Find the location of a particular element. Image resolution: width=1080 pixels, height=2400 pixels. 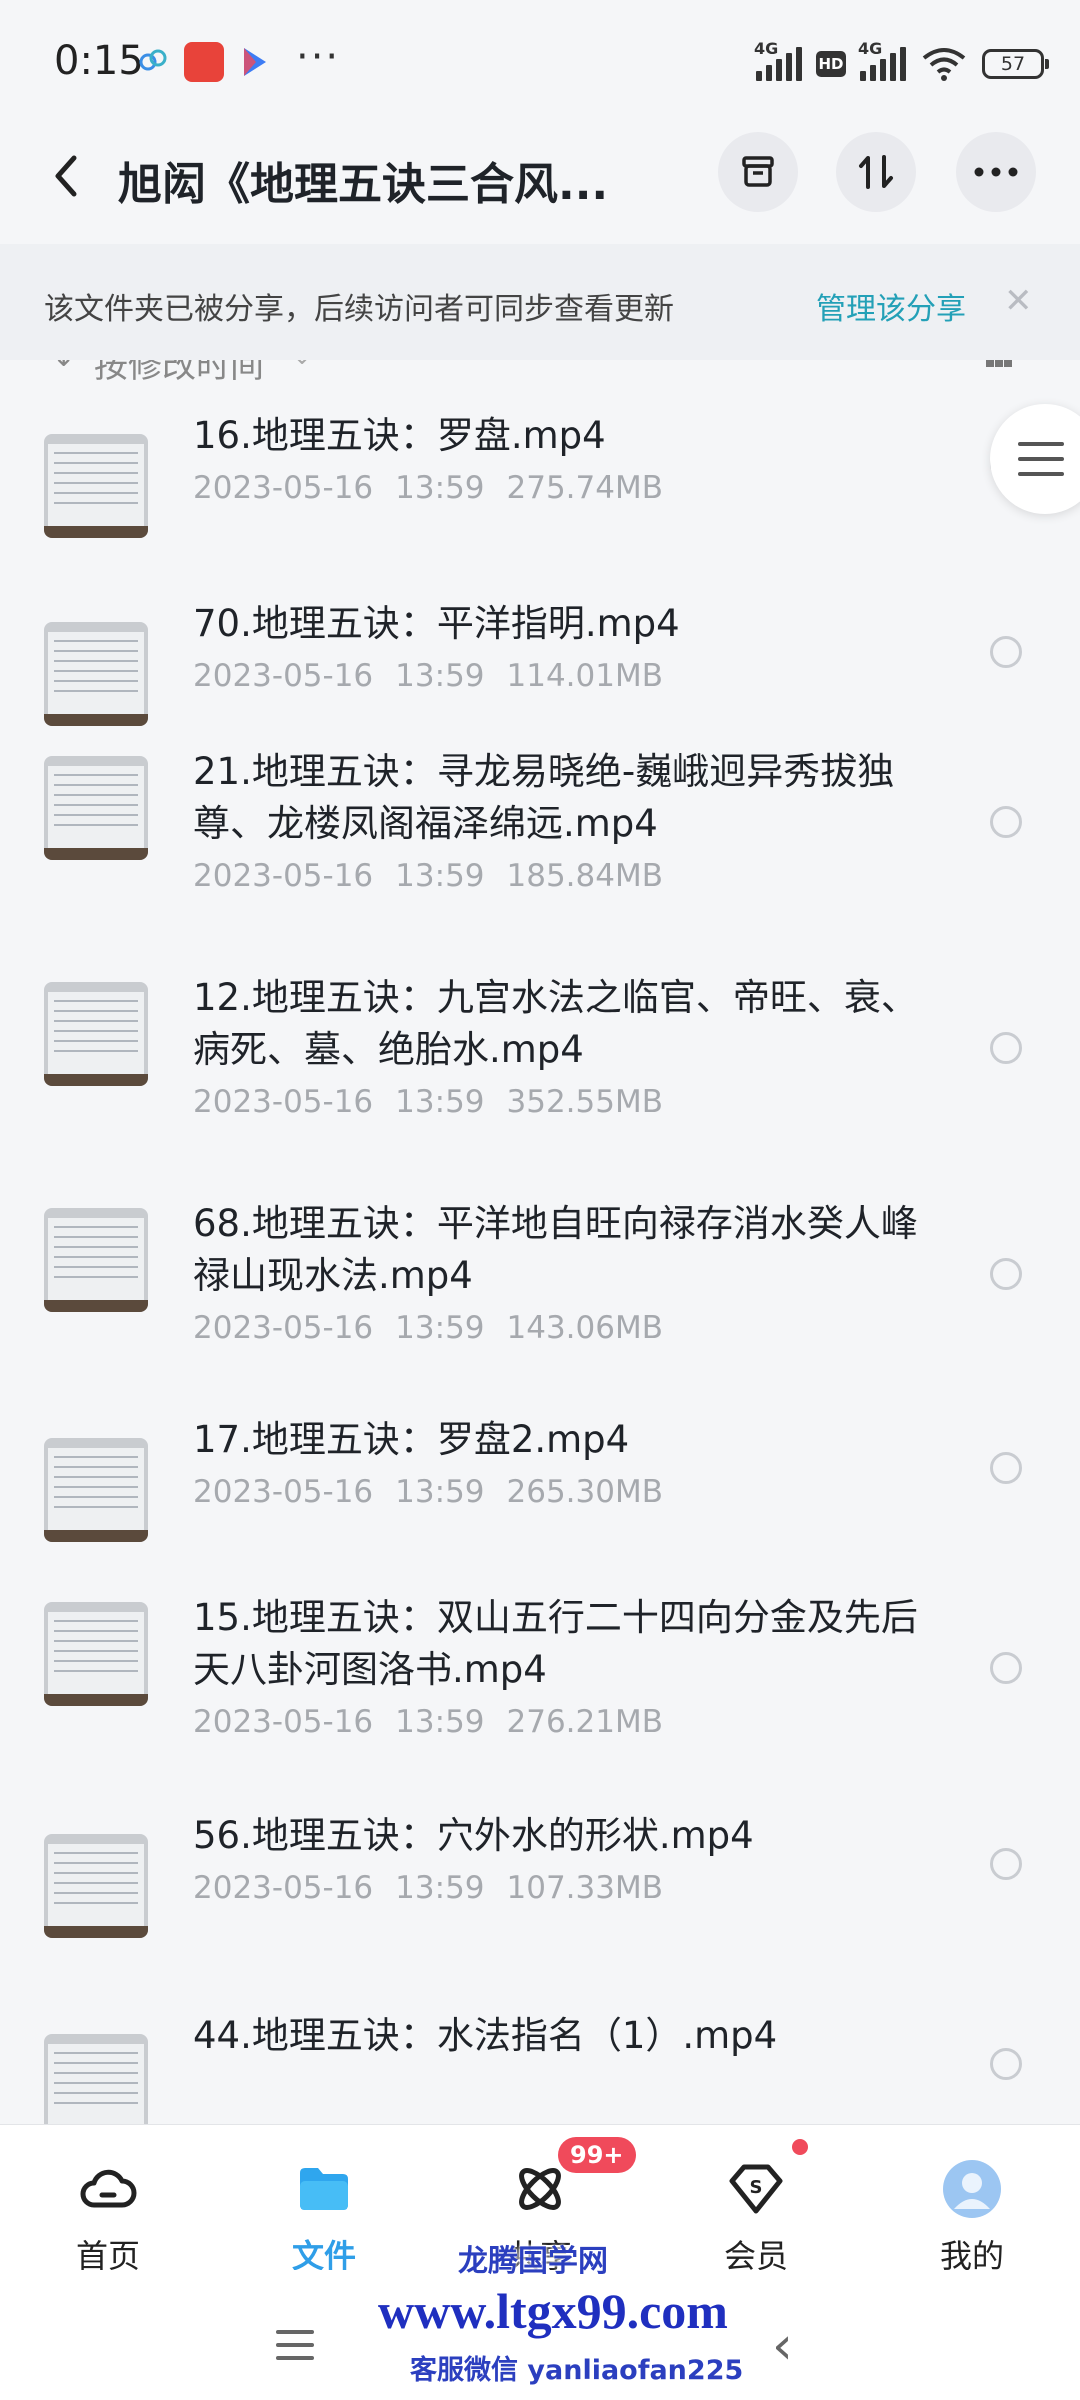

file-meta: 2023-05-16 13:59 265.30MB is located at coordinates (439, 1492).